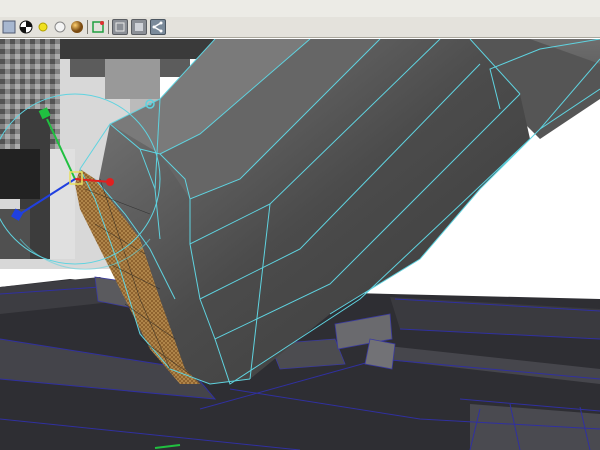 The width and height of the screenshot is (600, 450). I want to click on xray-icon, so click(98, 27).